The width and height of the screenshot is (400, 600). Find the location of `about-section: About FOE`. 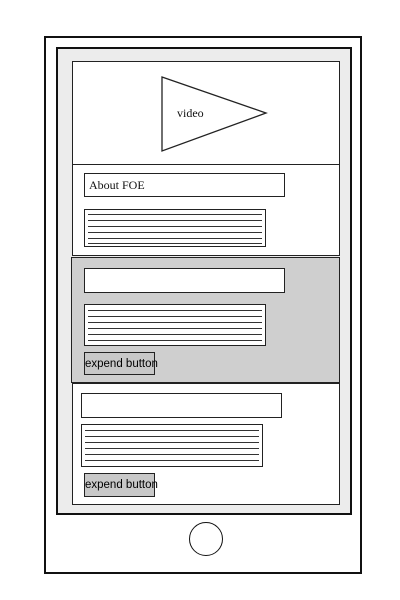

about-section: About FOE is located at coordinates (206, 210).